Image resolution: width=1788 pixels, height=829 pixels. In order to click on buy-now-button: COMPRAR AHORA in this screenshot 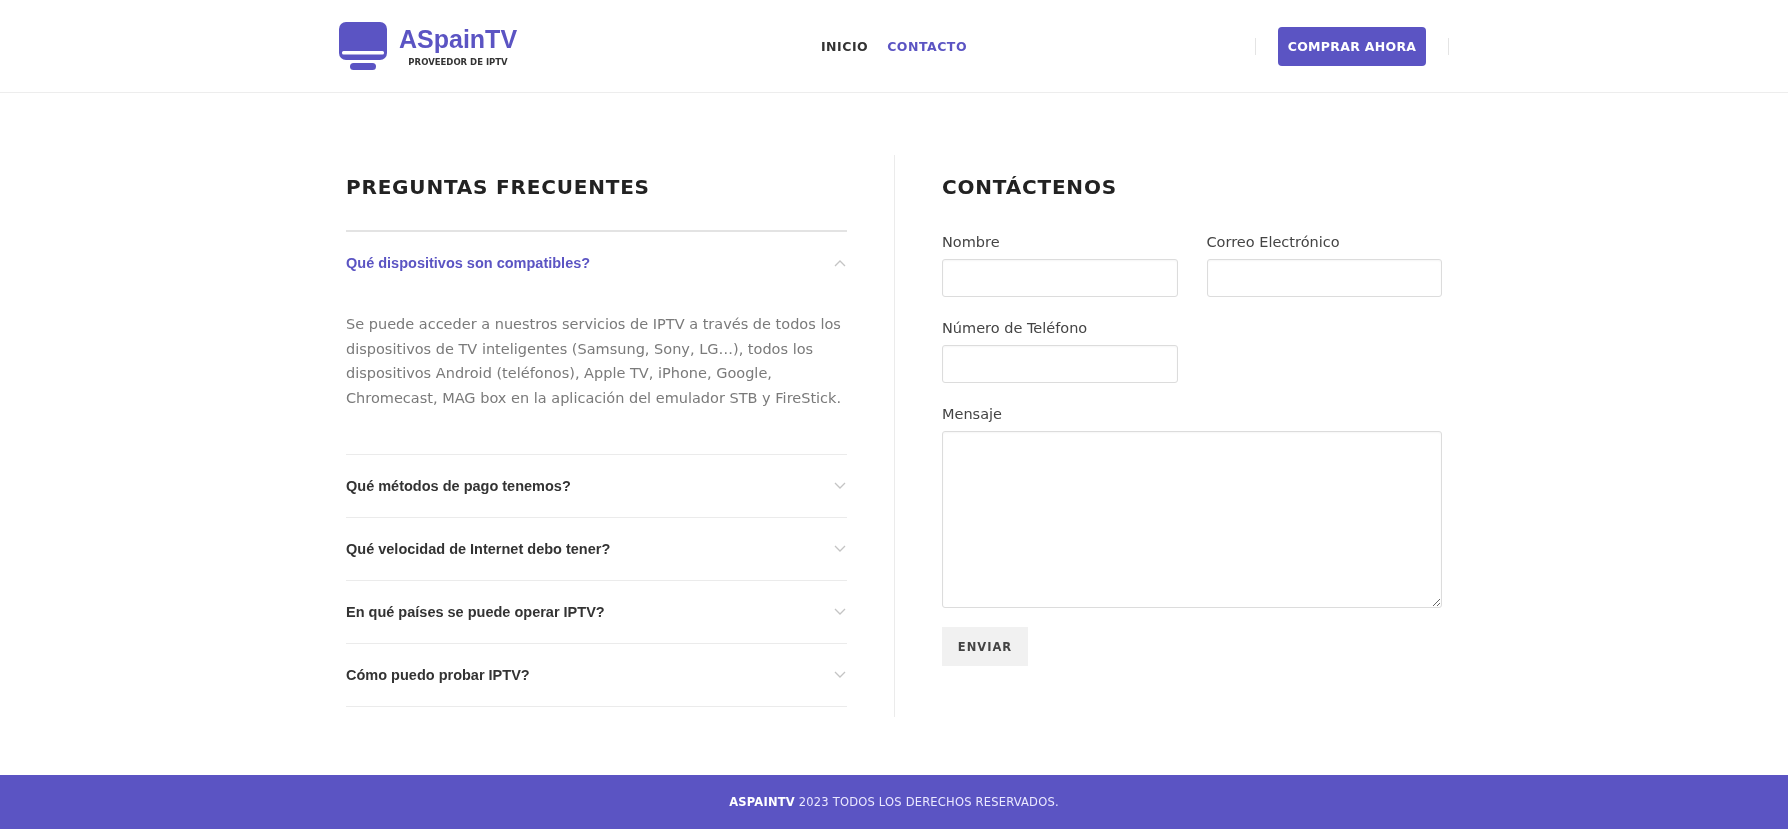, I will do `click(1352, 46)`.